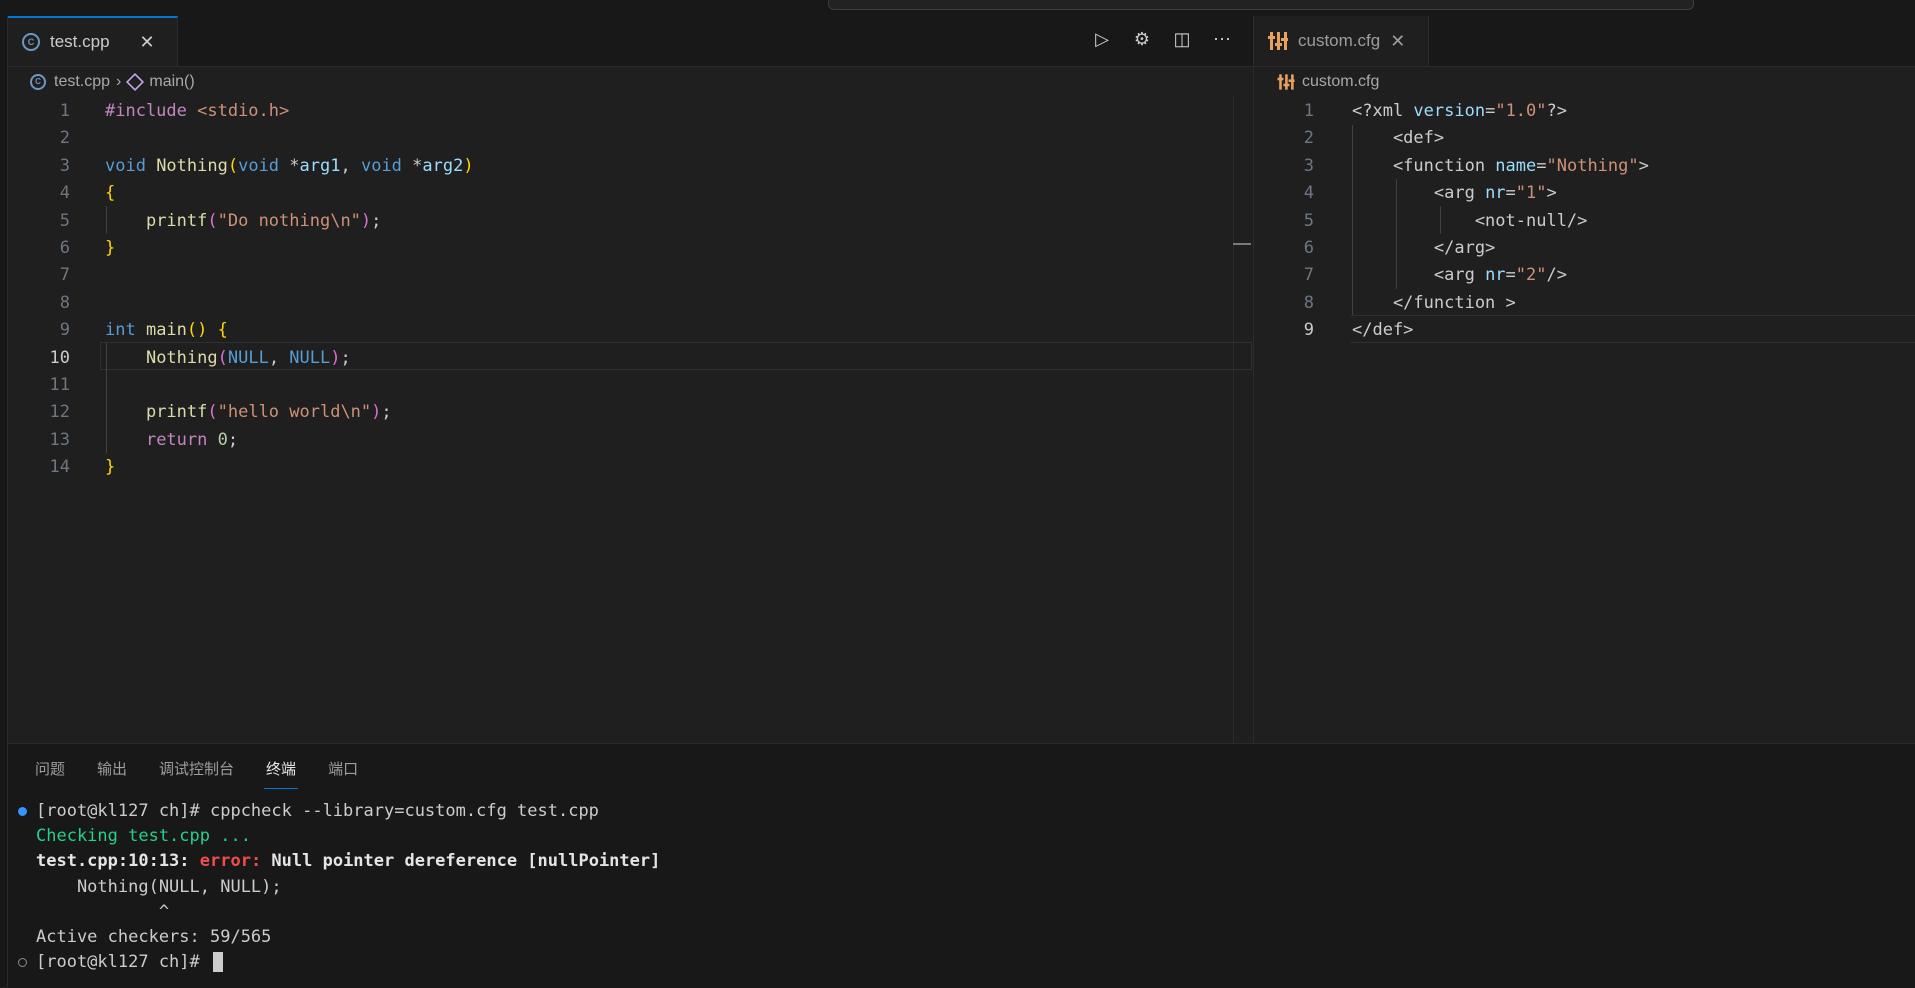  Describe the element at coordinates (119, 81) in the screenshot. I see `chevron-right-icon: ›` at that location.